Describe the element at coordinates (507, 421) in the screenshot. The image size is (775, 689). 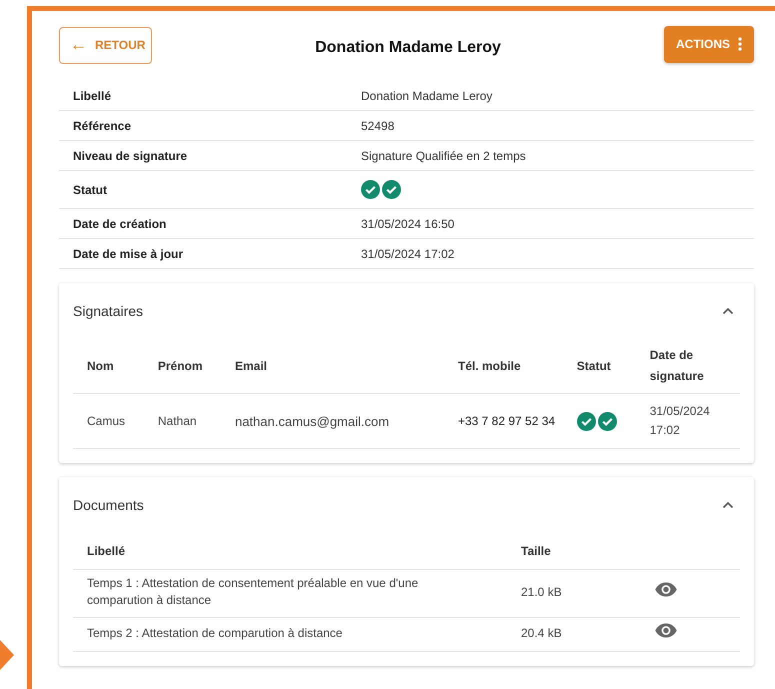
I see `table-cell: +33 7 82 97 52 34` at that location.